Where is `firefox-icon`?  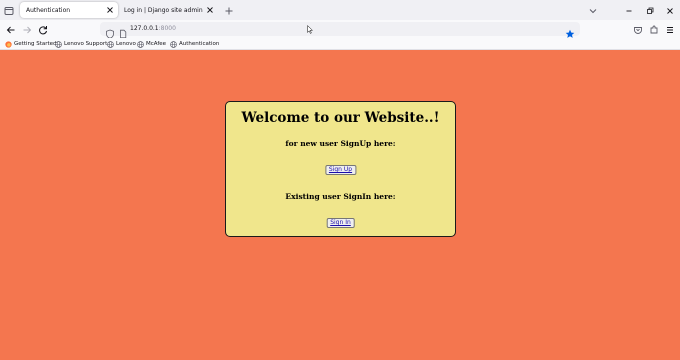 firefox-icon is located at coordinates (8, 44).